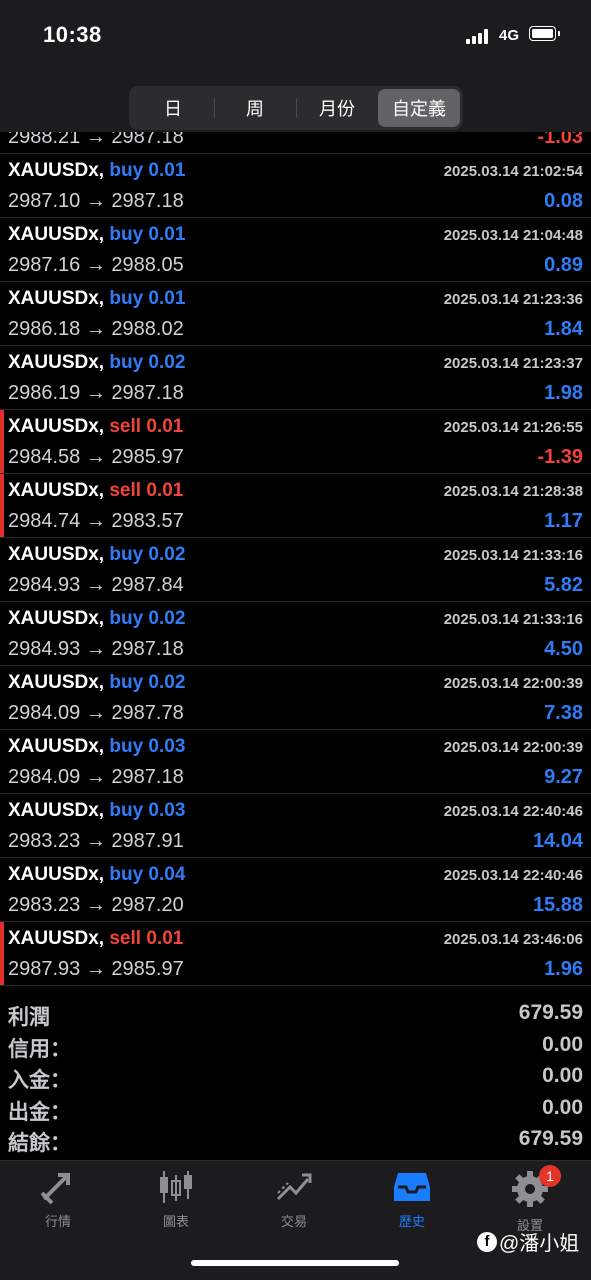 This screenshot has width=591, height=1280. I want to click on trade-volume: 0.03, so click(167, 810).